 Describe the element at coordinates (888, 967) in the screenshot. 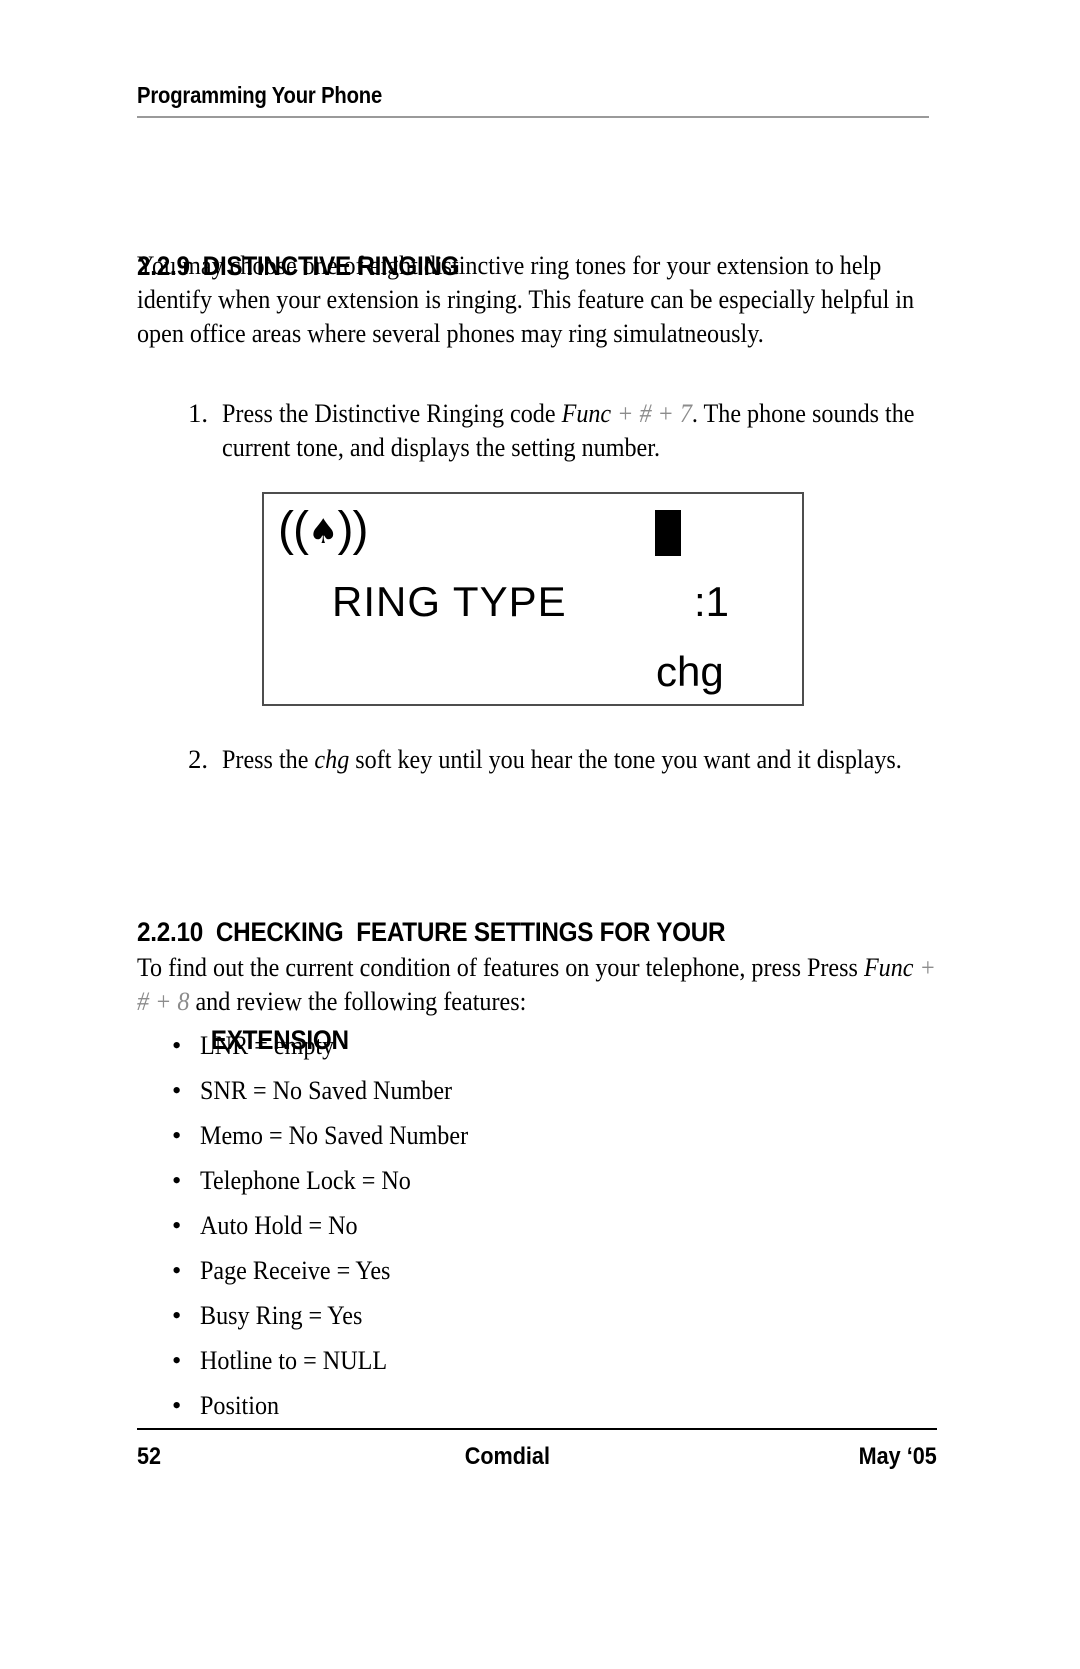

I see `paragraph-checking-code-func: Func` at that location.